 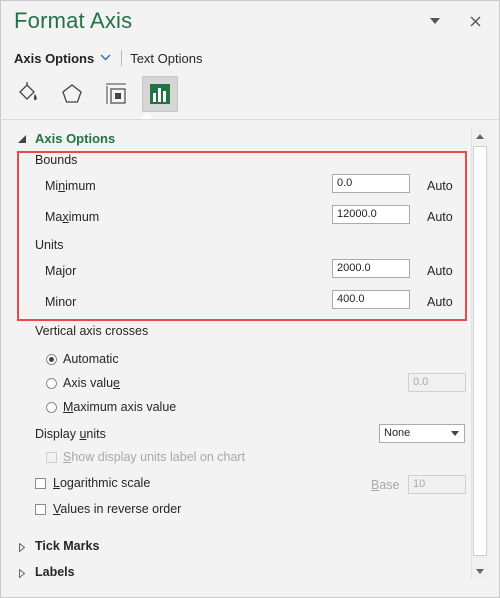 I want to click on pane-options-button, so click(x=435, y=21).